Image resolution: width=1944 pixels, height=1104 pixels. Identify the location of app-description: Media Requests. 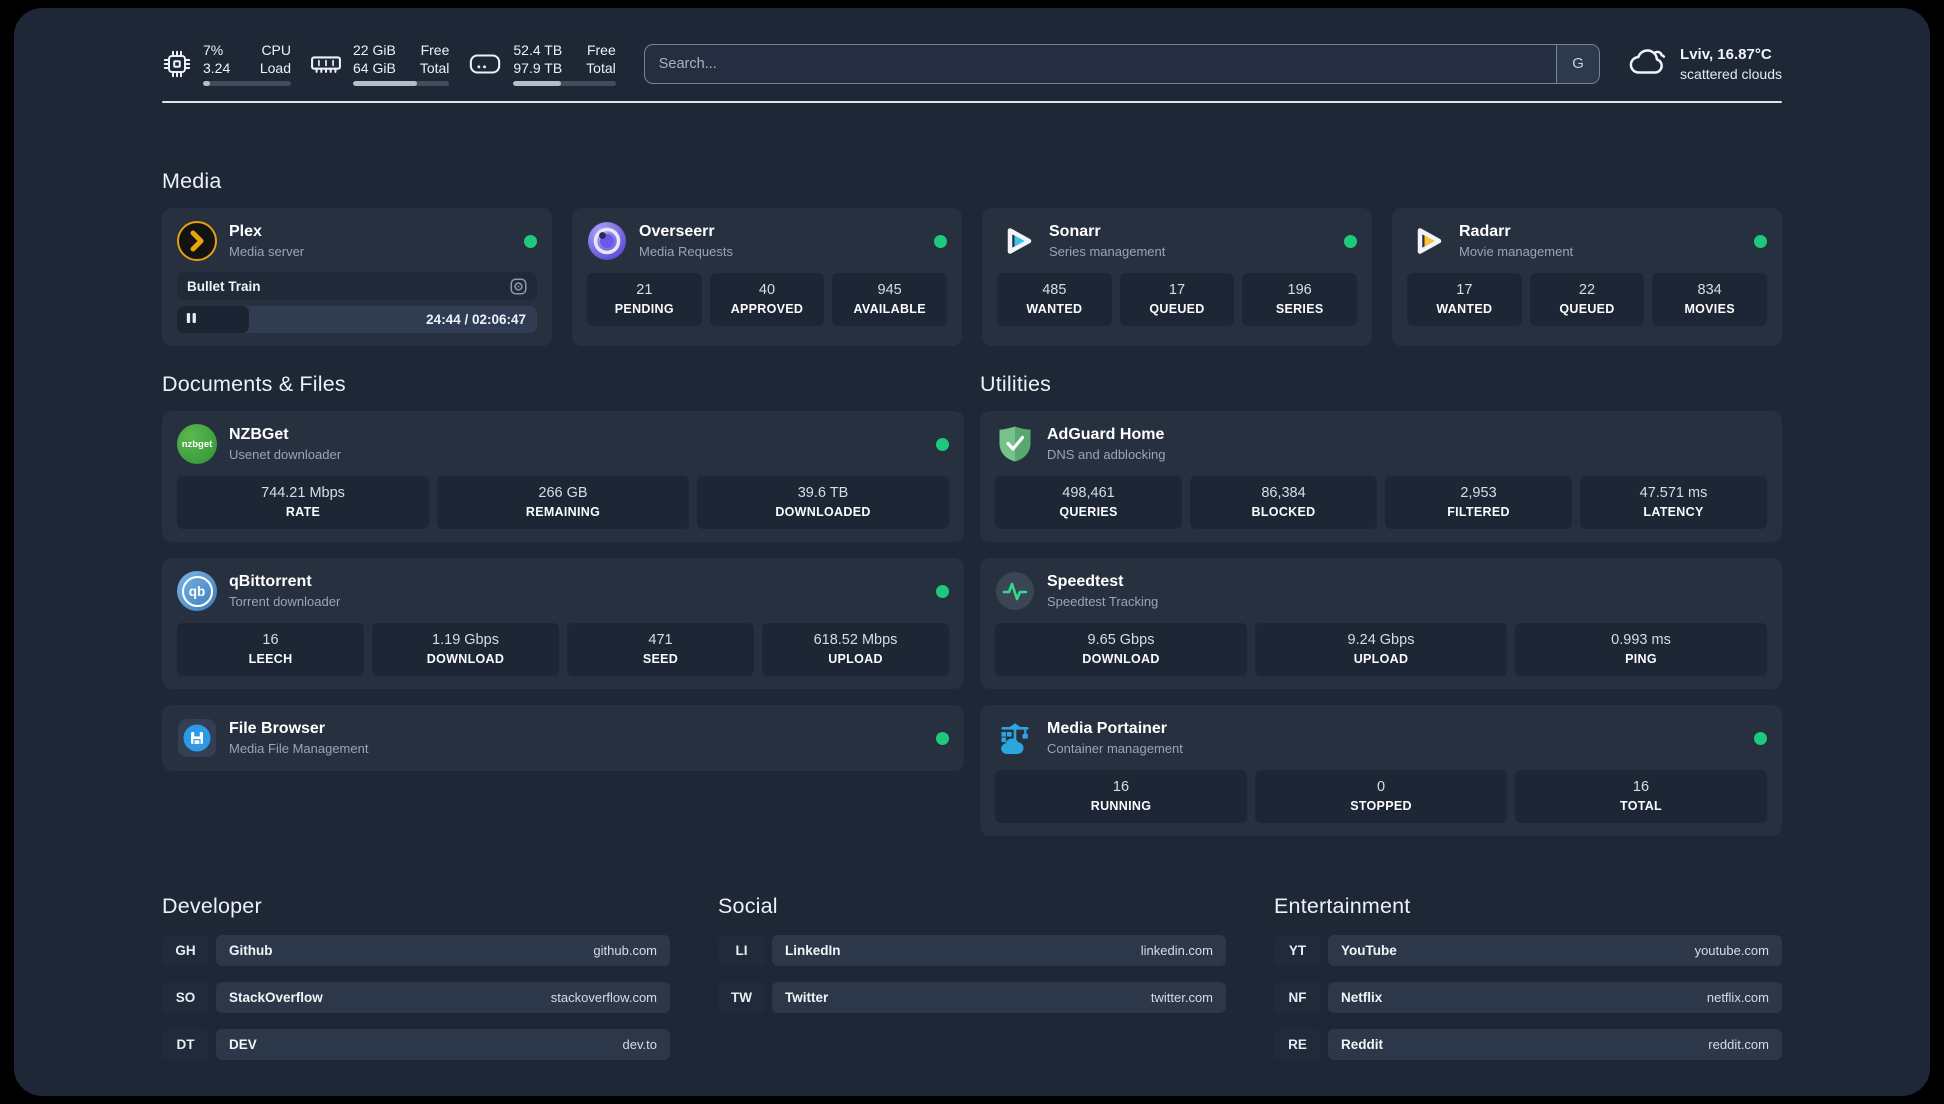
(686, 251).